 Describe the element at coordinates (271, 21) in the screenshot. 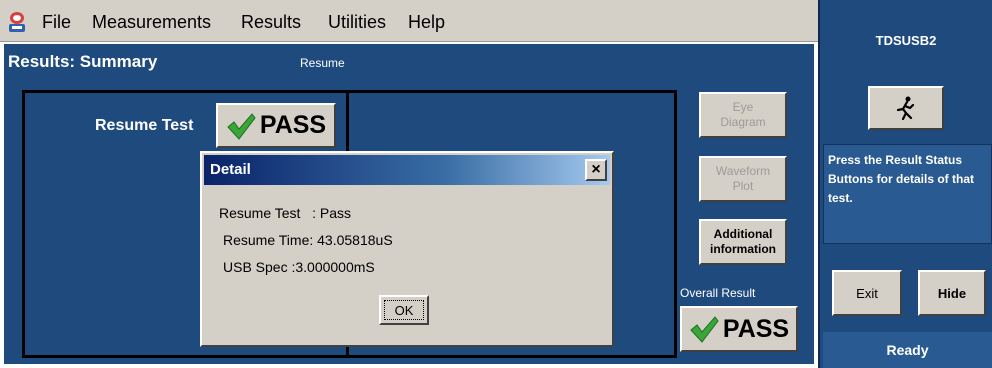

I see `menu-results: Results` at that location.